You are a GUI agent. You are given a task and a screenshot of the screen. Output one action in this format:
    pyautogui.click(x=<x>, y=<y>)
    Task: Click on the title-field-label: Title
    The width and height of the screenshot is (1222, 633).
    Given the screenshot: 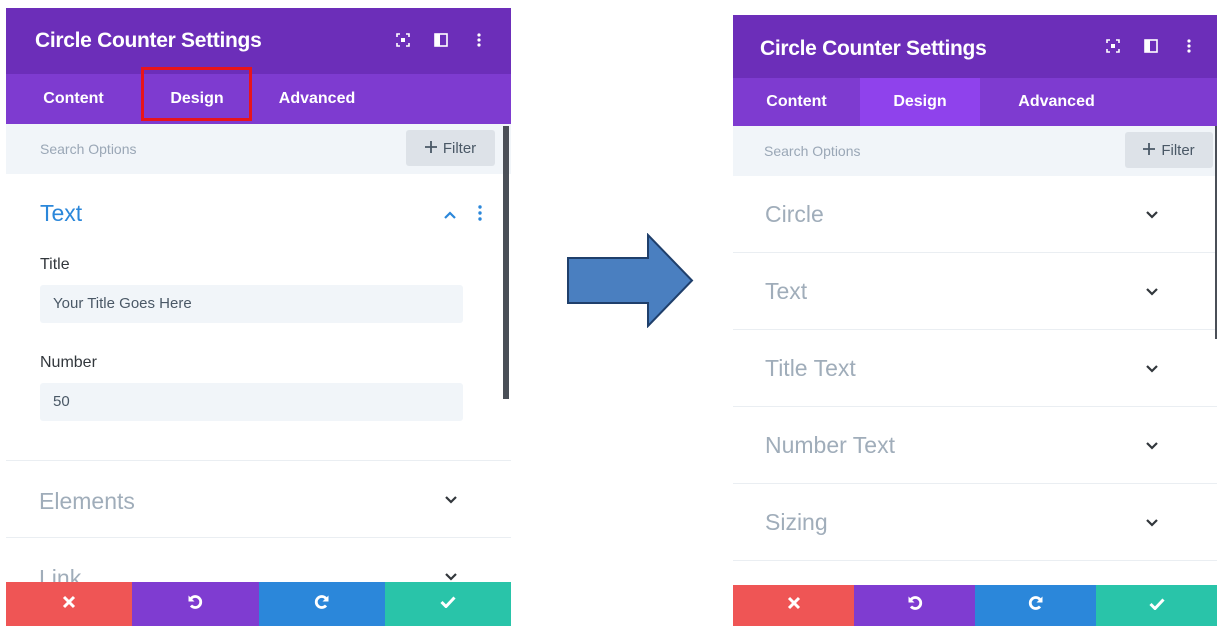 What is the action you would take?
    pyautogui.click(x=55, y=264)
    